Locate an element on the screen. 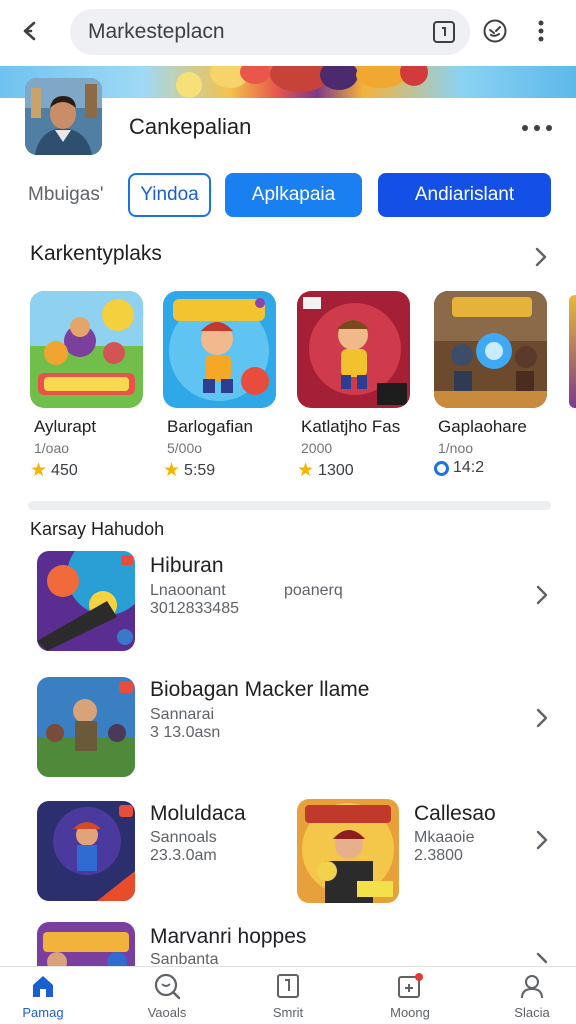  search-icon is located at coordinates (167, 986).